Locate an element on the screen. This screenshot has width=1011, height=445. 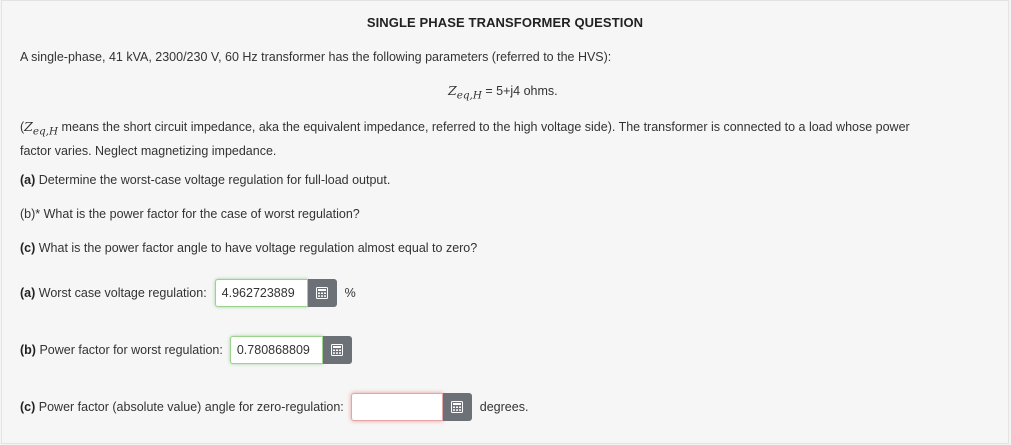
equation-value: 5+j4 ohms. is located at coordinates (527, 91).